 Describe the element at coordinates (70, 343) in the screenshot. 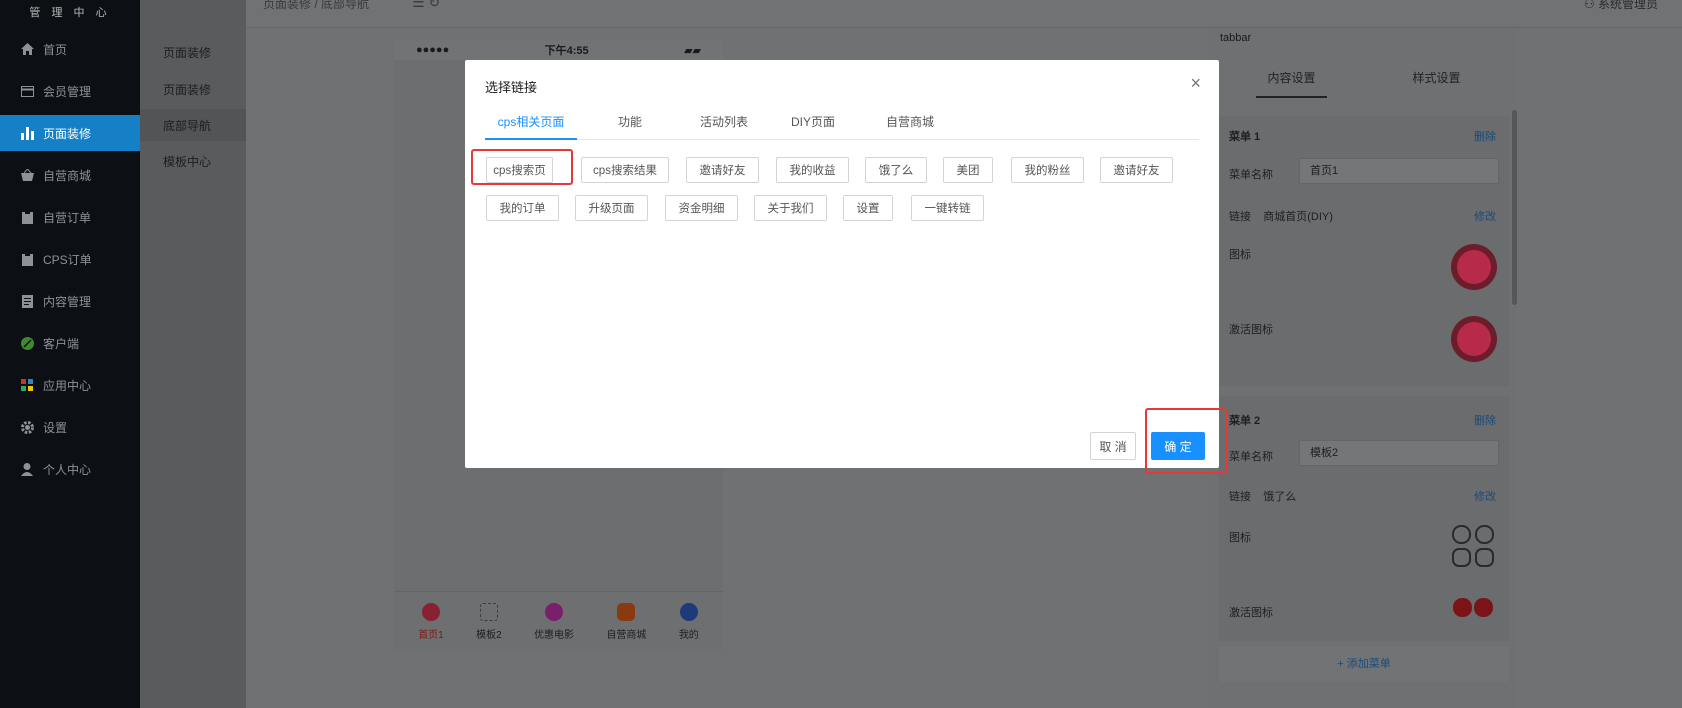

I see `sidebar-item-client: 客户端` at that location.